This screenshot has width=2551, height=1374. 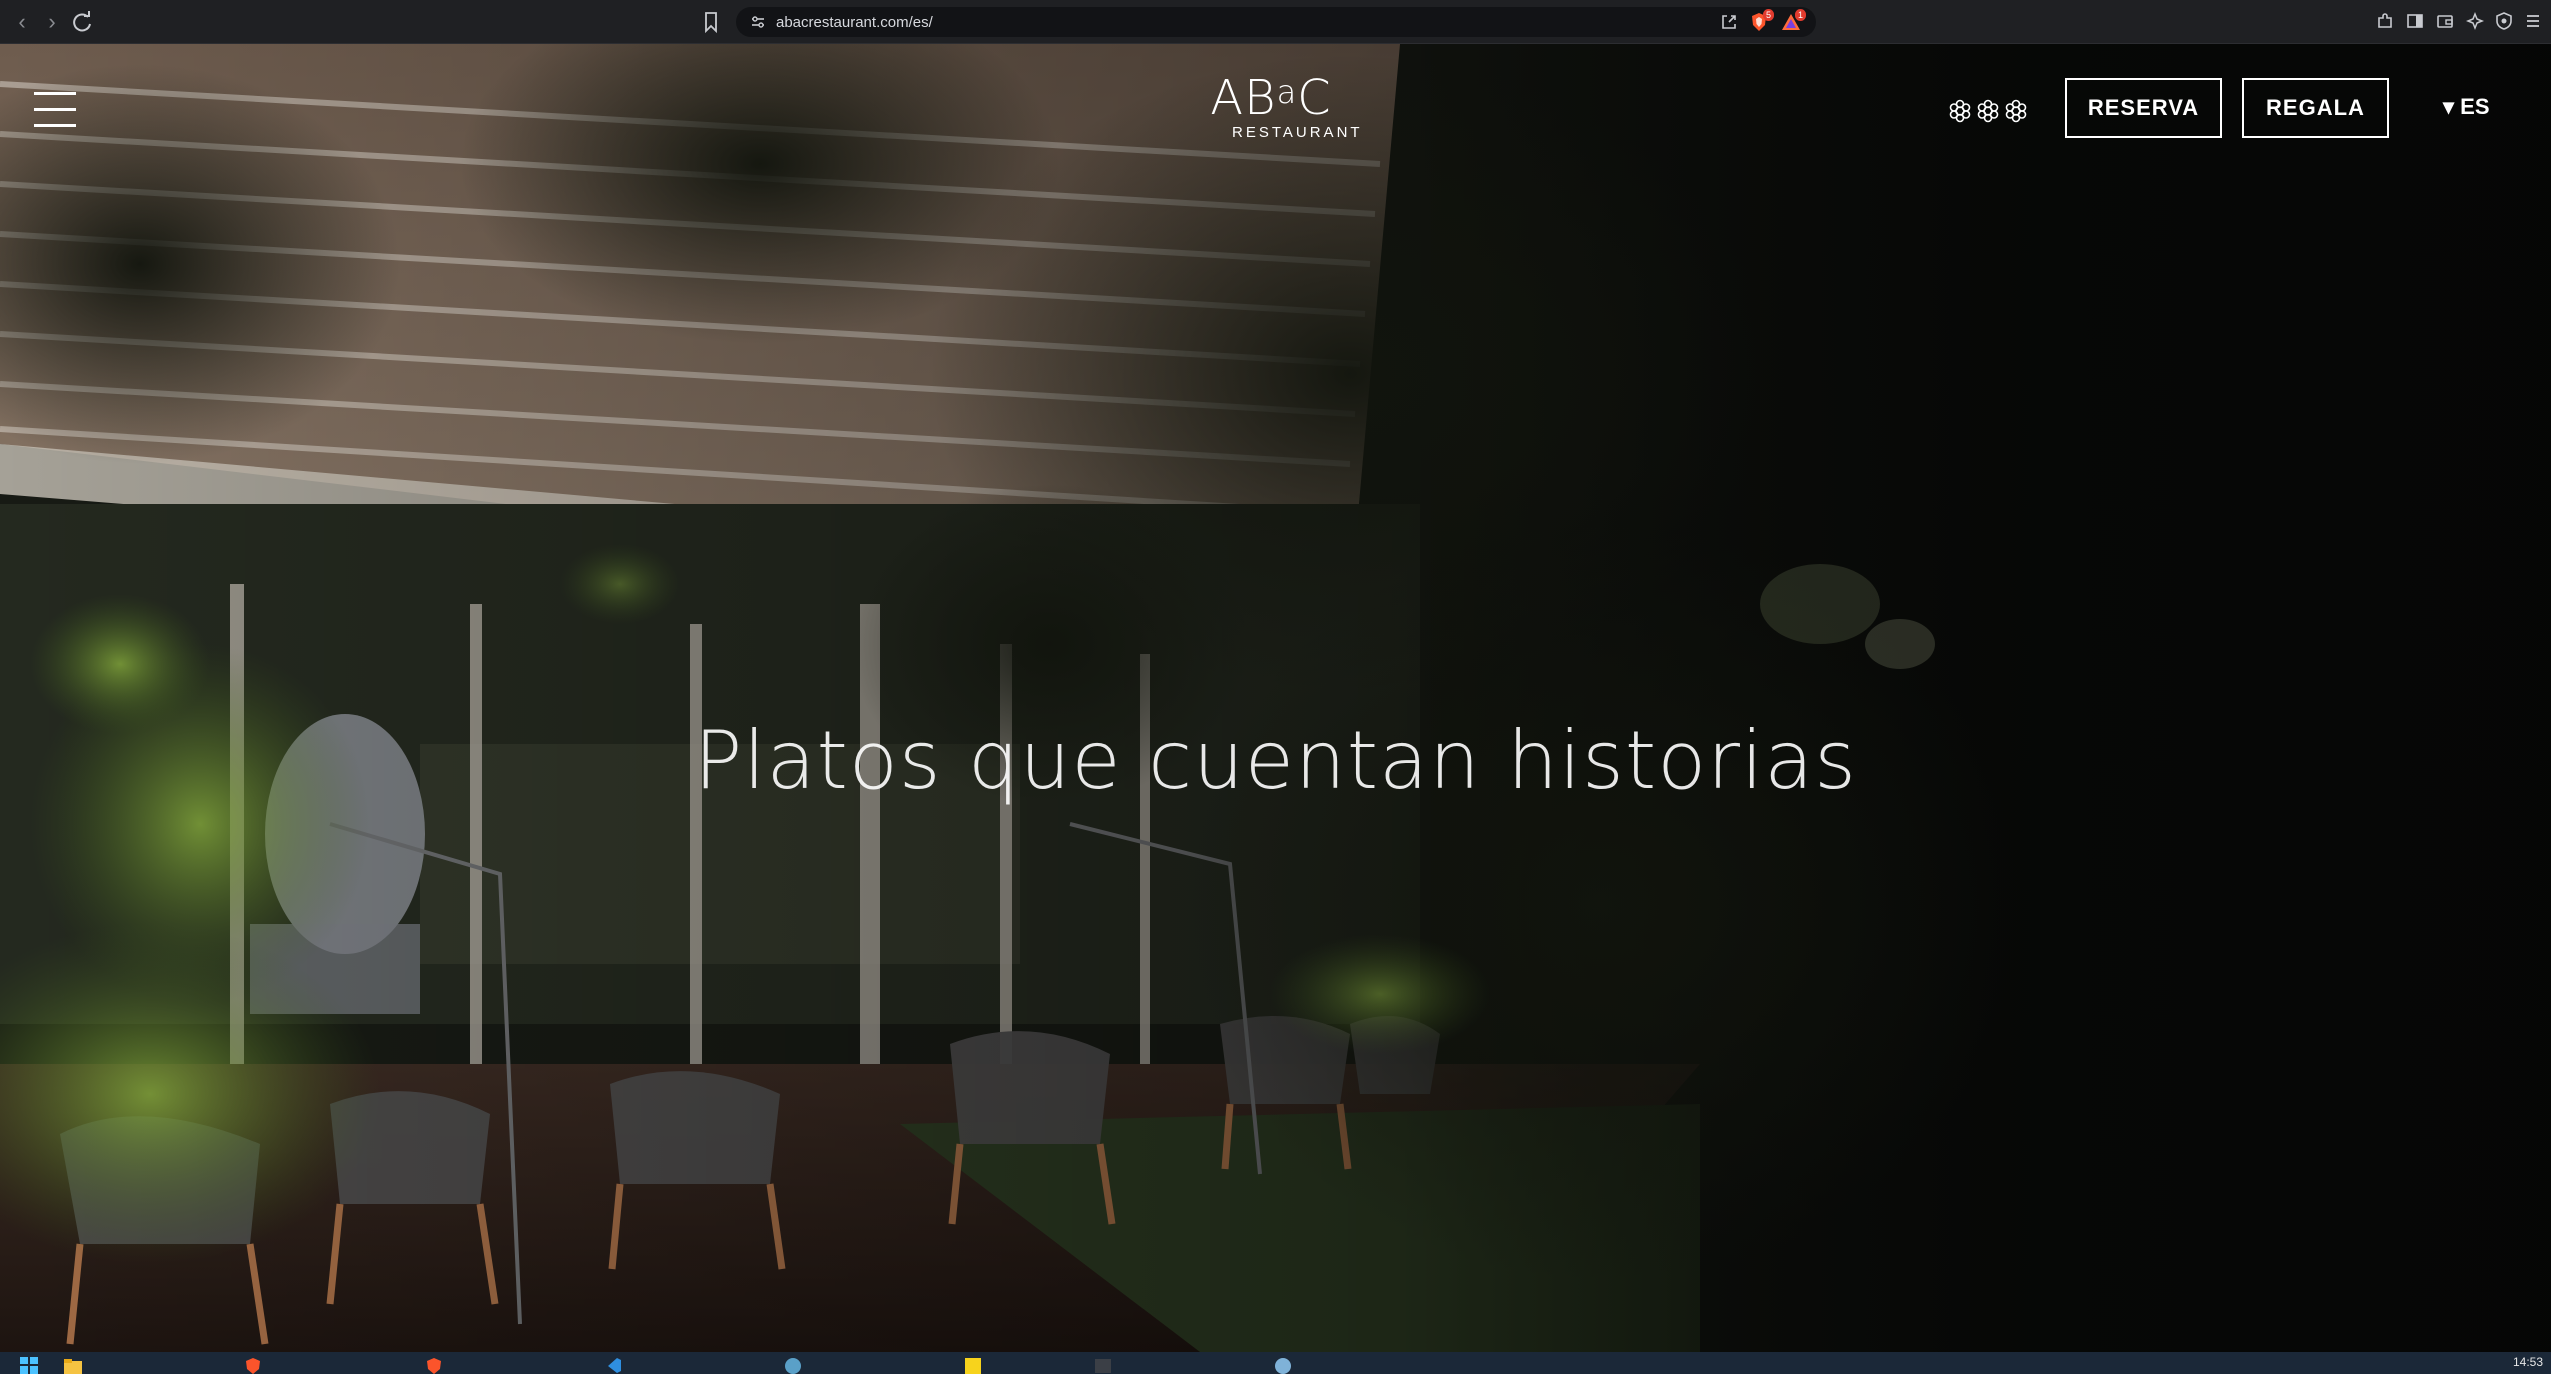 I want to click on address-bar: abacrestaurant.com/es/ 5 1, so click(x=1276, y=22).